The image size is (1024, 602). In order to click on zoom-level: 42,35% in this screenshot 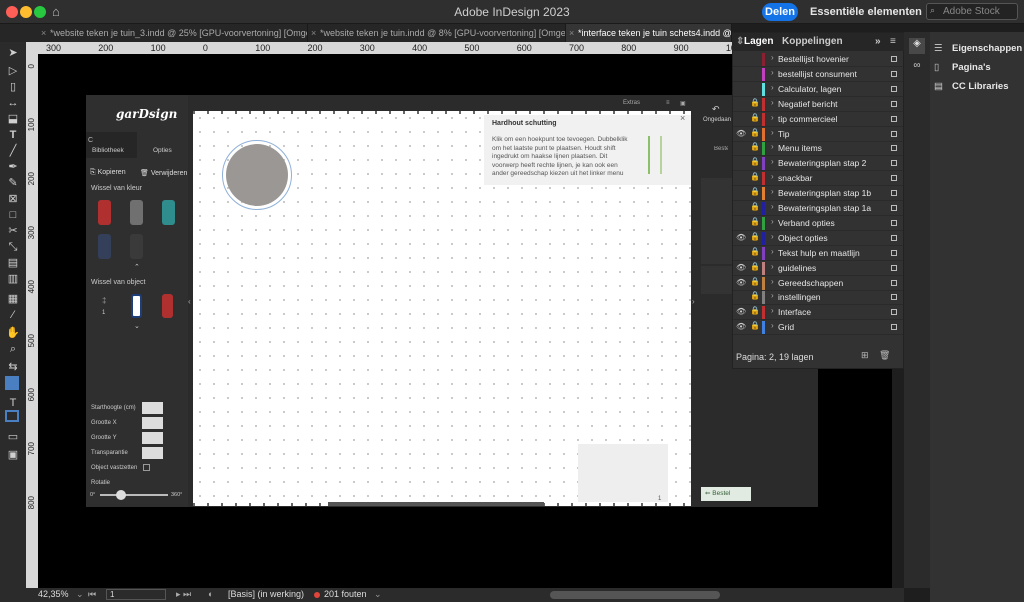, I will do `click(53, 594)`.